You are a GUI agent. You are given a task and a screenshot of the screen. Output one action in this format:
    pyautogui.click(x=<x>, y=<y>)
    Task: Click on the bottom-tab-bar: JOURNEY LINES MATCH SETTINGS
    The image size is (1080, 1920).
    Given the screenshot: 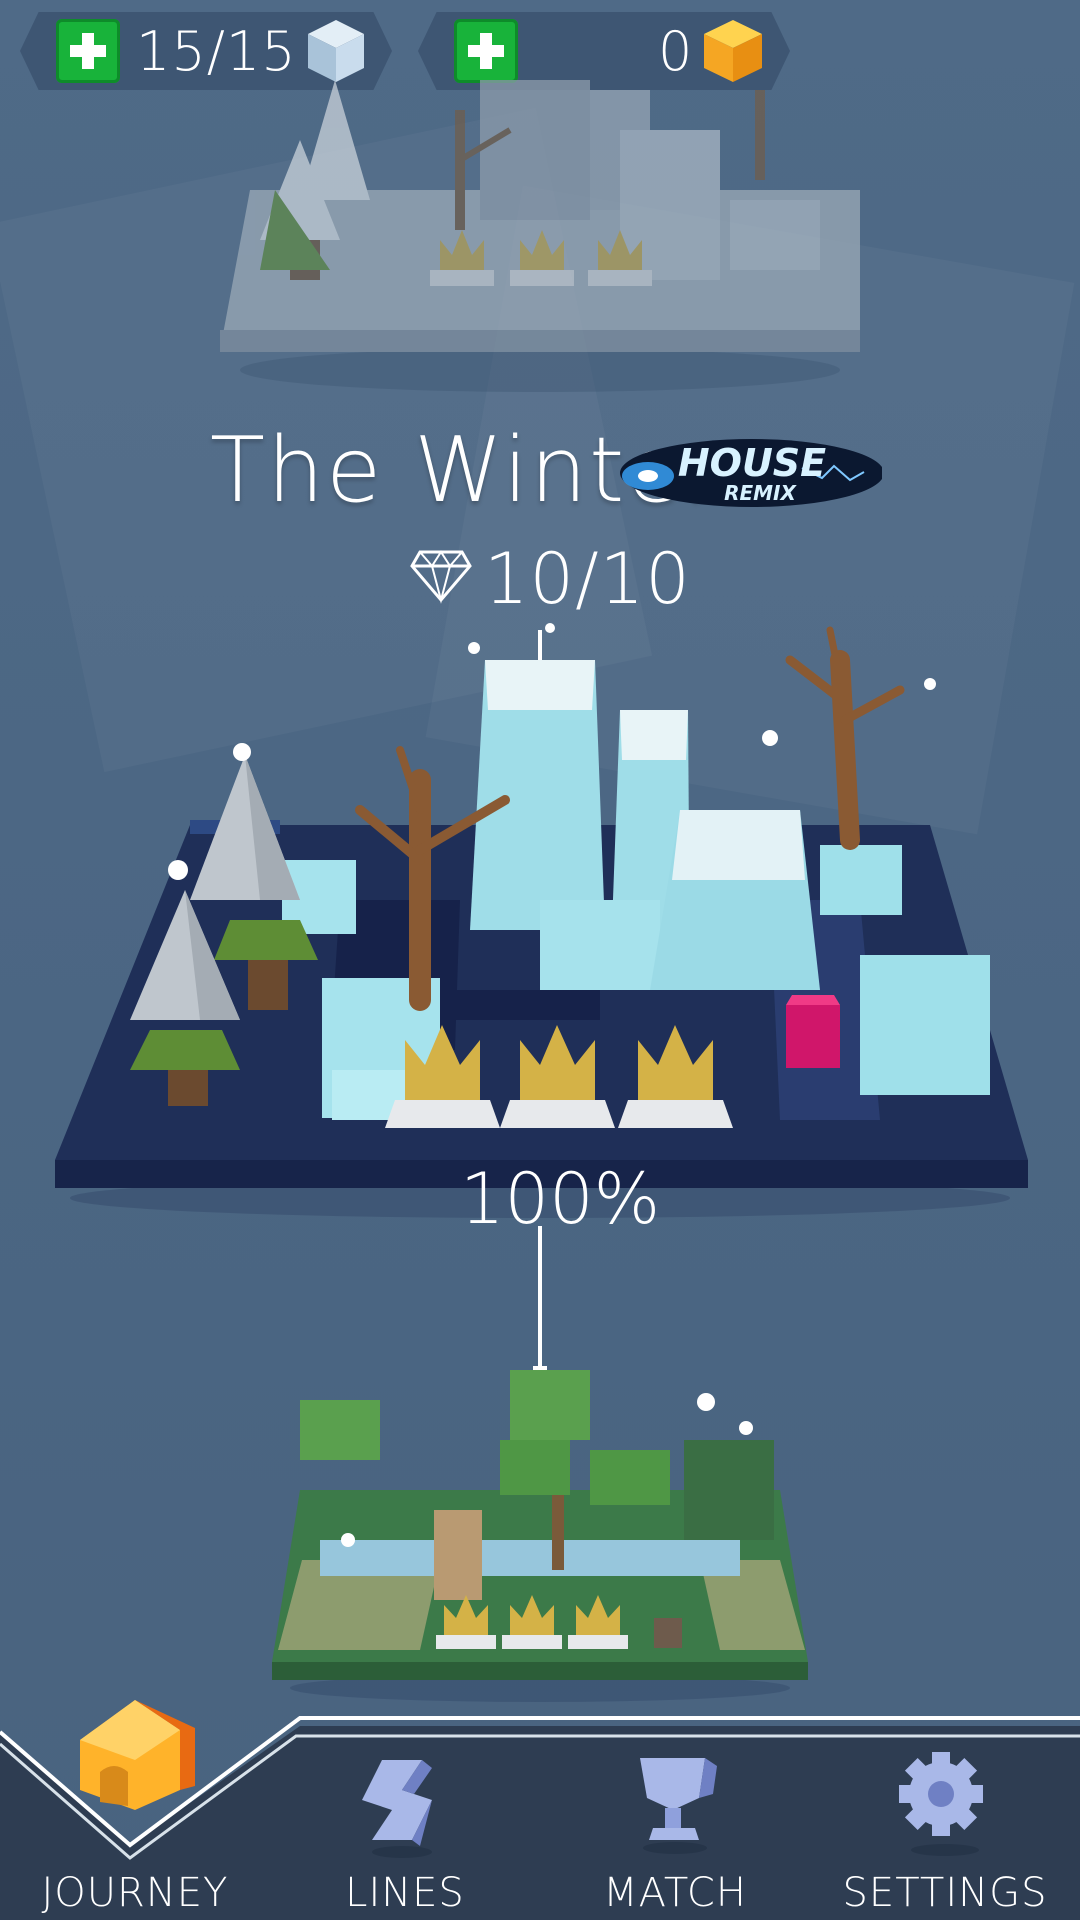 What is the action you would take?
    pyautogui.click(x=540, y=1810)
    